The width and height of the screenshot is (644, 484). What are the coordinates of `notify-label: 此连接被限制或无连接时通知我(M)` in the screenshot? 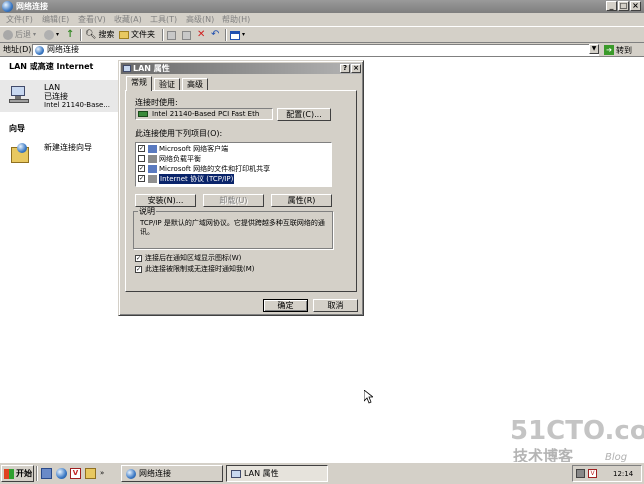 It's located at (200, 269).